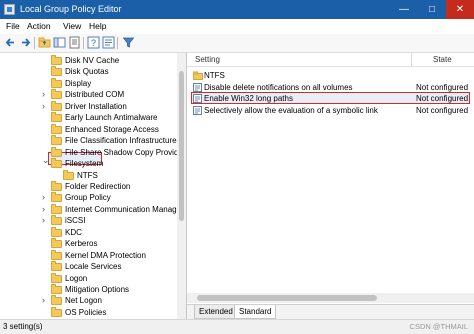 This screenshot has height=334, width=474. Describe the element at coordinates (460, 9) in the screenshot. I see `close-button: ✕` at that location.